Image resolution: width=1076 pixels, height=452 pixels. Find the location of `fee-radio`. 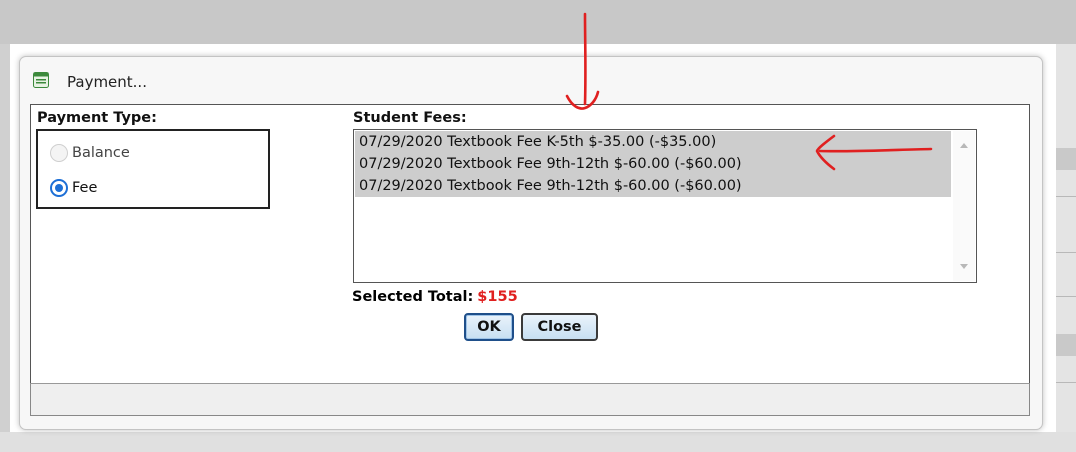

fee-radio is located at coordinates (59, 188).